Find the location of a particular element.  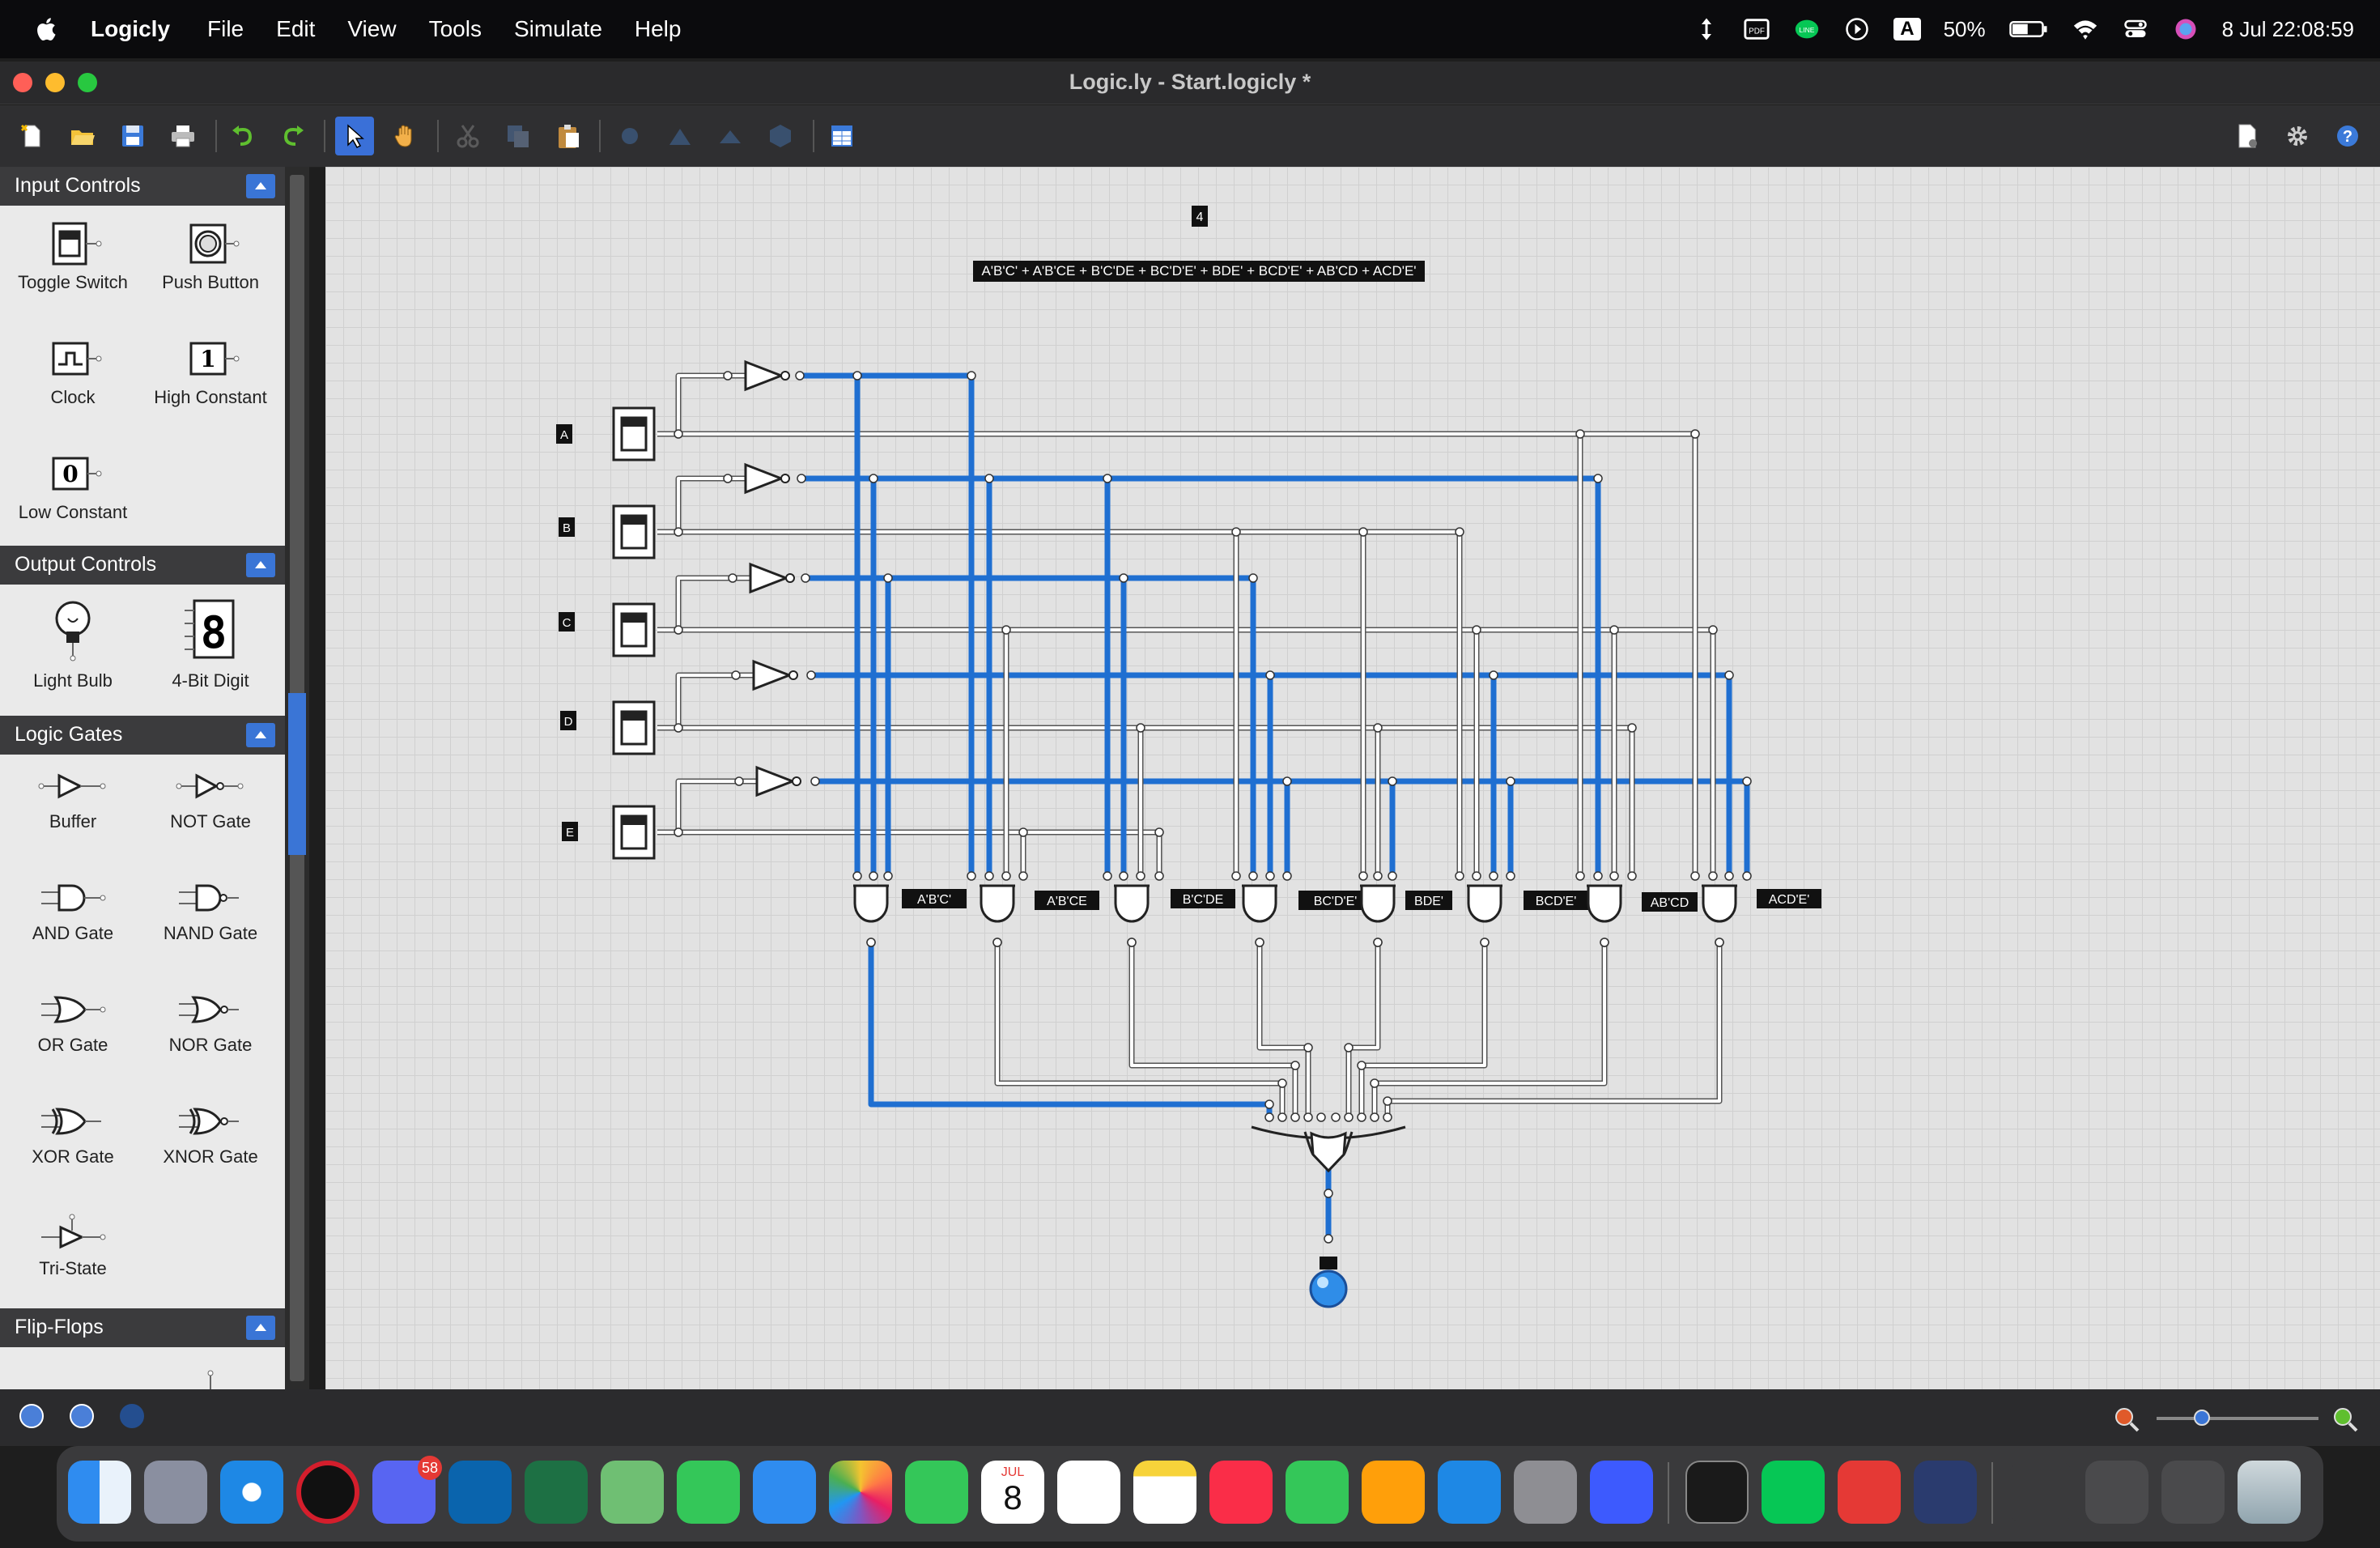

reset-simulation-button is located at coordinates (32, 1416).